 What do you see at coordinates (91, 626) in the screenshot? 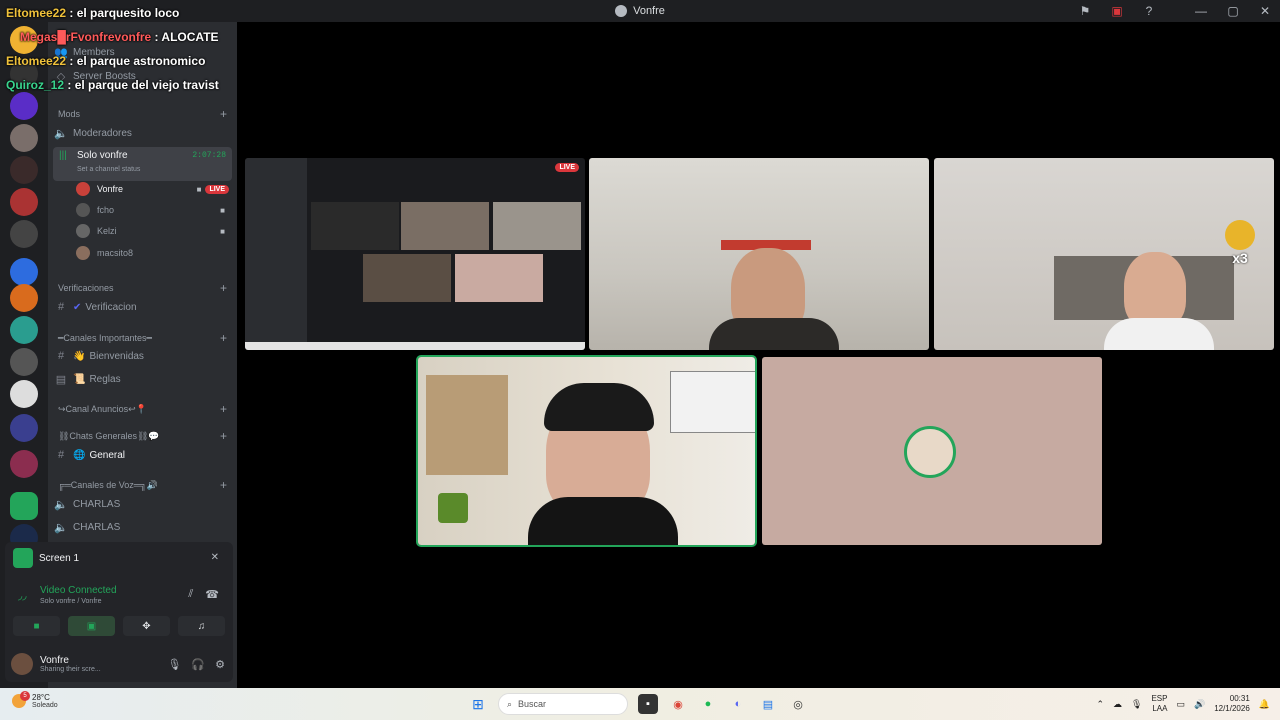
I see `share-screen-button: ▣` at bounding box center [91, 626].